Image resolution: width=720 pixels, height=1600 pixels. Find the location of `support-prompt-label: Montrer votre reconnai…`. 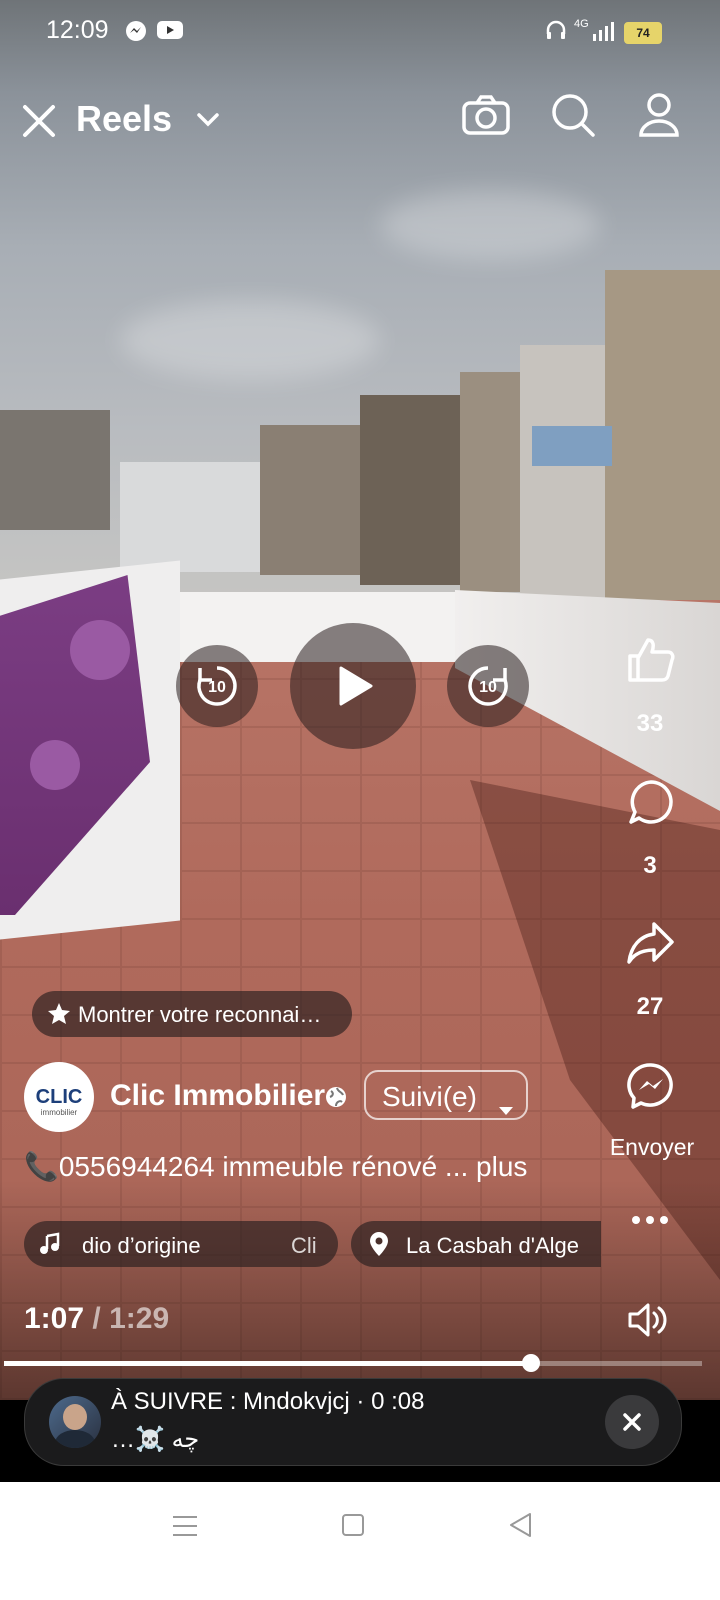

support-prompt-label: Montrer votre reconnai… is located at coordinates (200, 1014).